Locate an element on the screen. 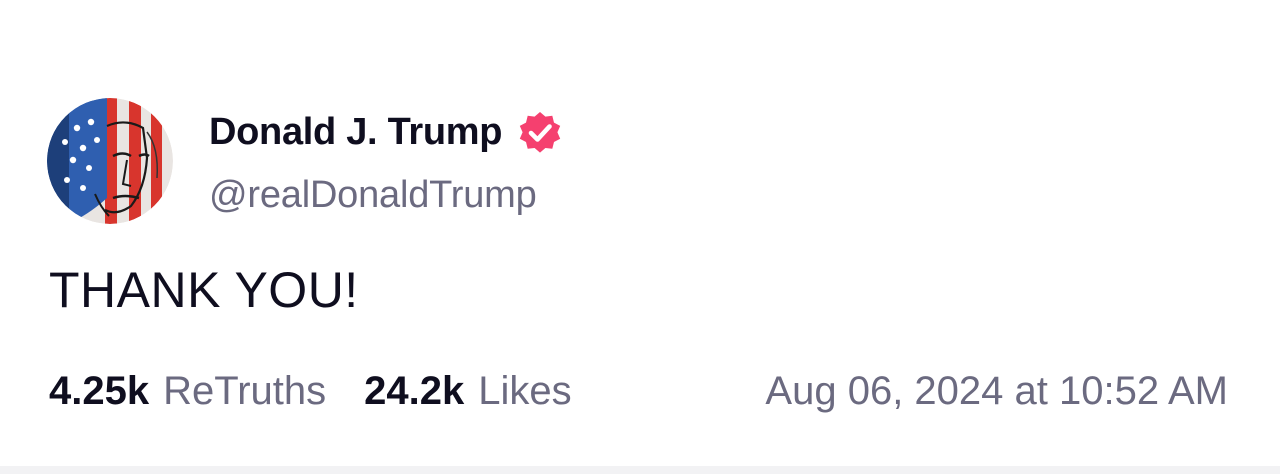  retruths-stat: 4.25k ReTruths is located at coordinates (187, 391).